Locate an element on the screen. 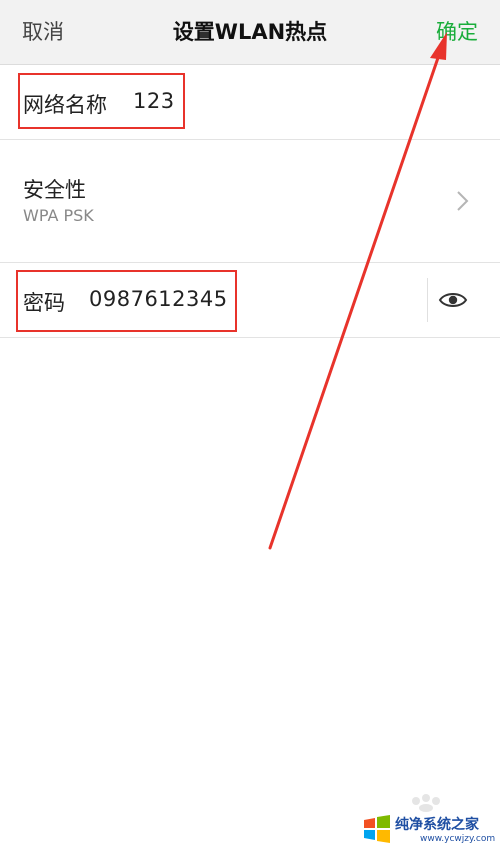 This screenshot has height=852, width=500. windows-logo-icon is located at coordinates (377, 829).